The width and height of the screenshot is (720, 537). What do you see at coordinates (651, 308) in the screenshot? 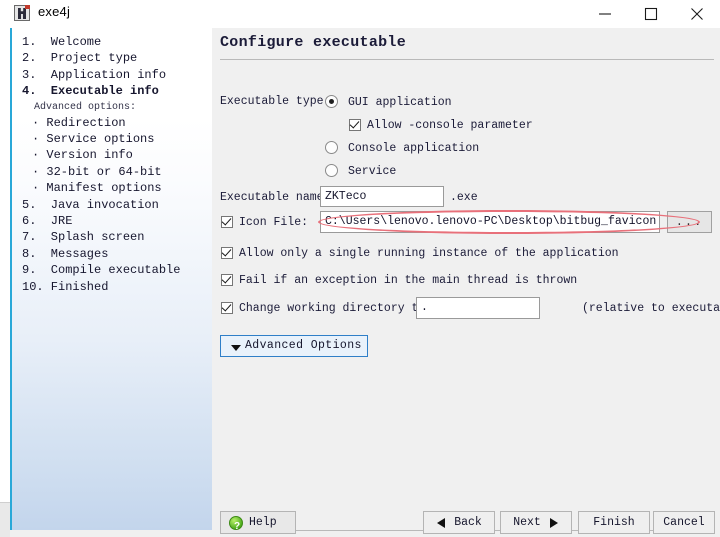
I see `working-directory-hint: (relative to executable)` at bounding box center [651, 308].